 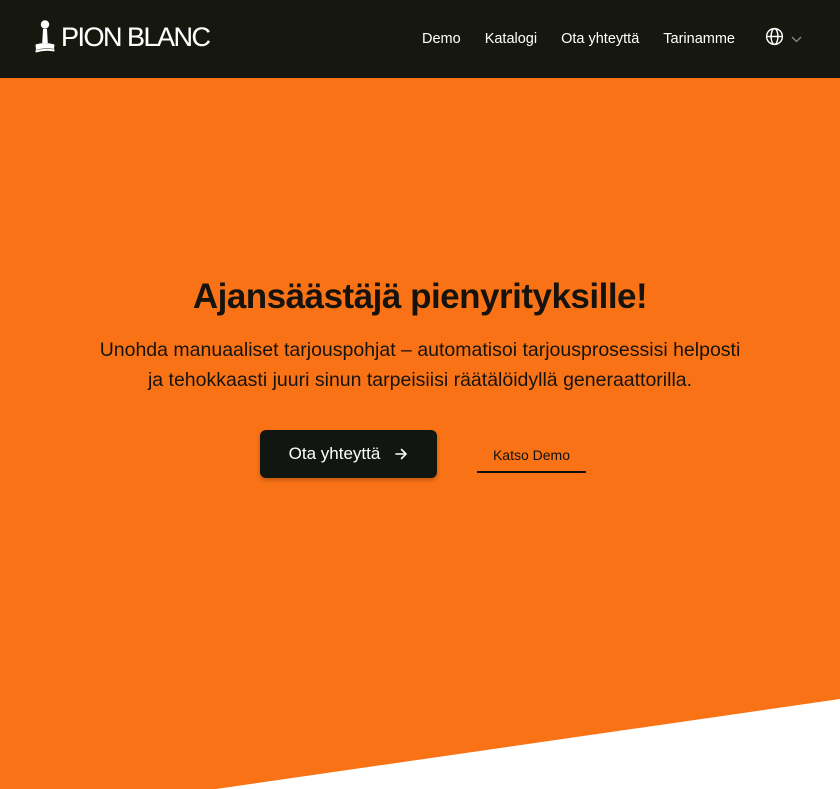 I want to click on main-nav: Demo Katalogi Ota yhteyttä Tarinamme, so click(x=612, y=39).